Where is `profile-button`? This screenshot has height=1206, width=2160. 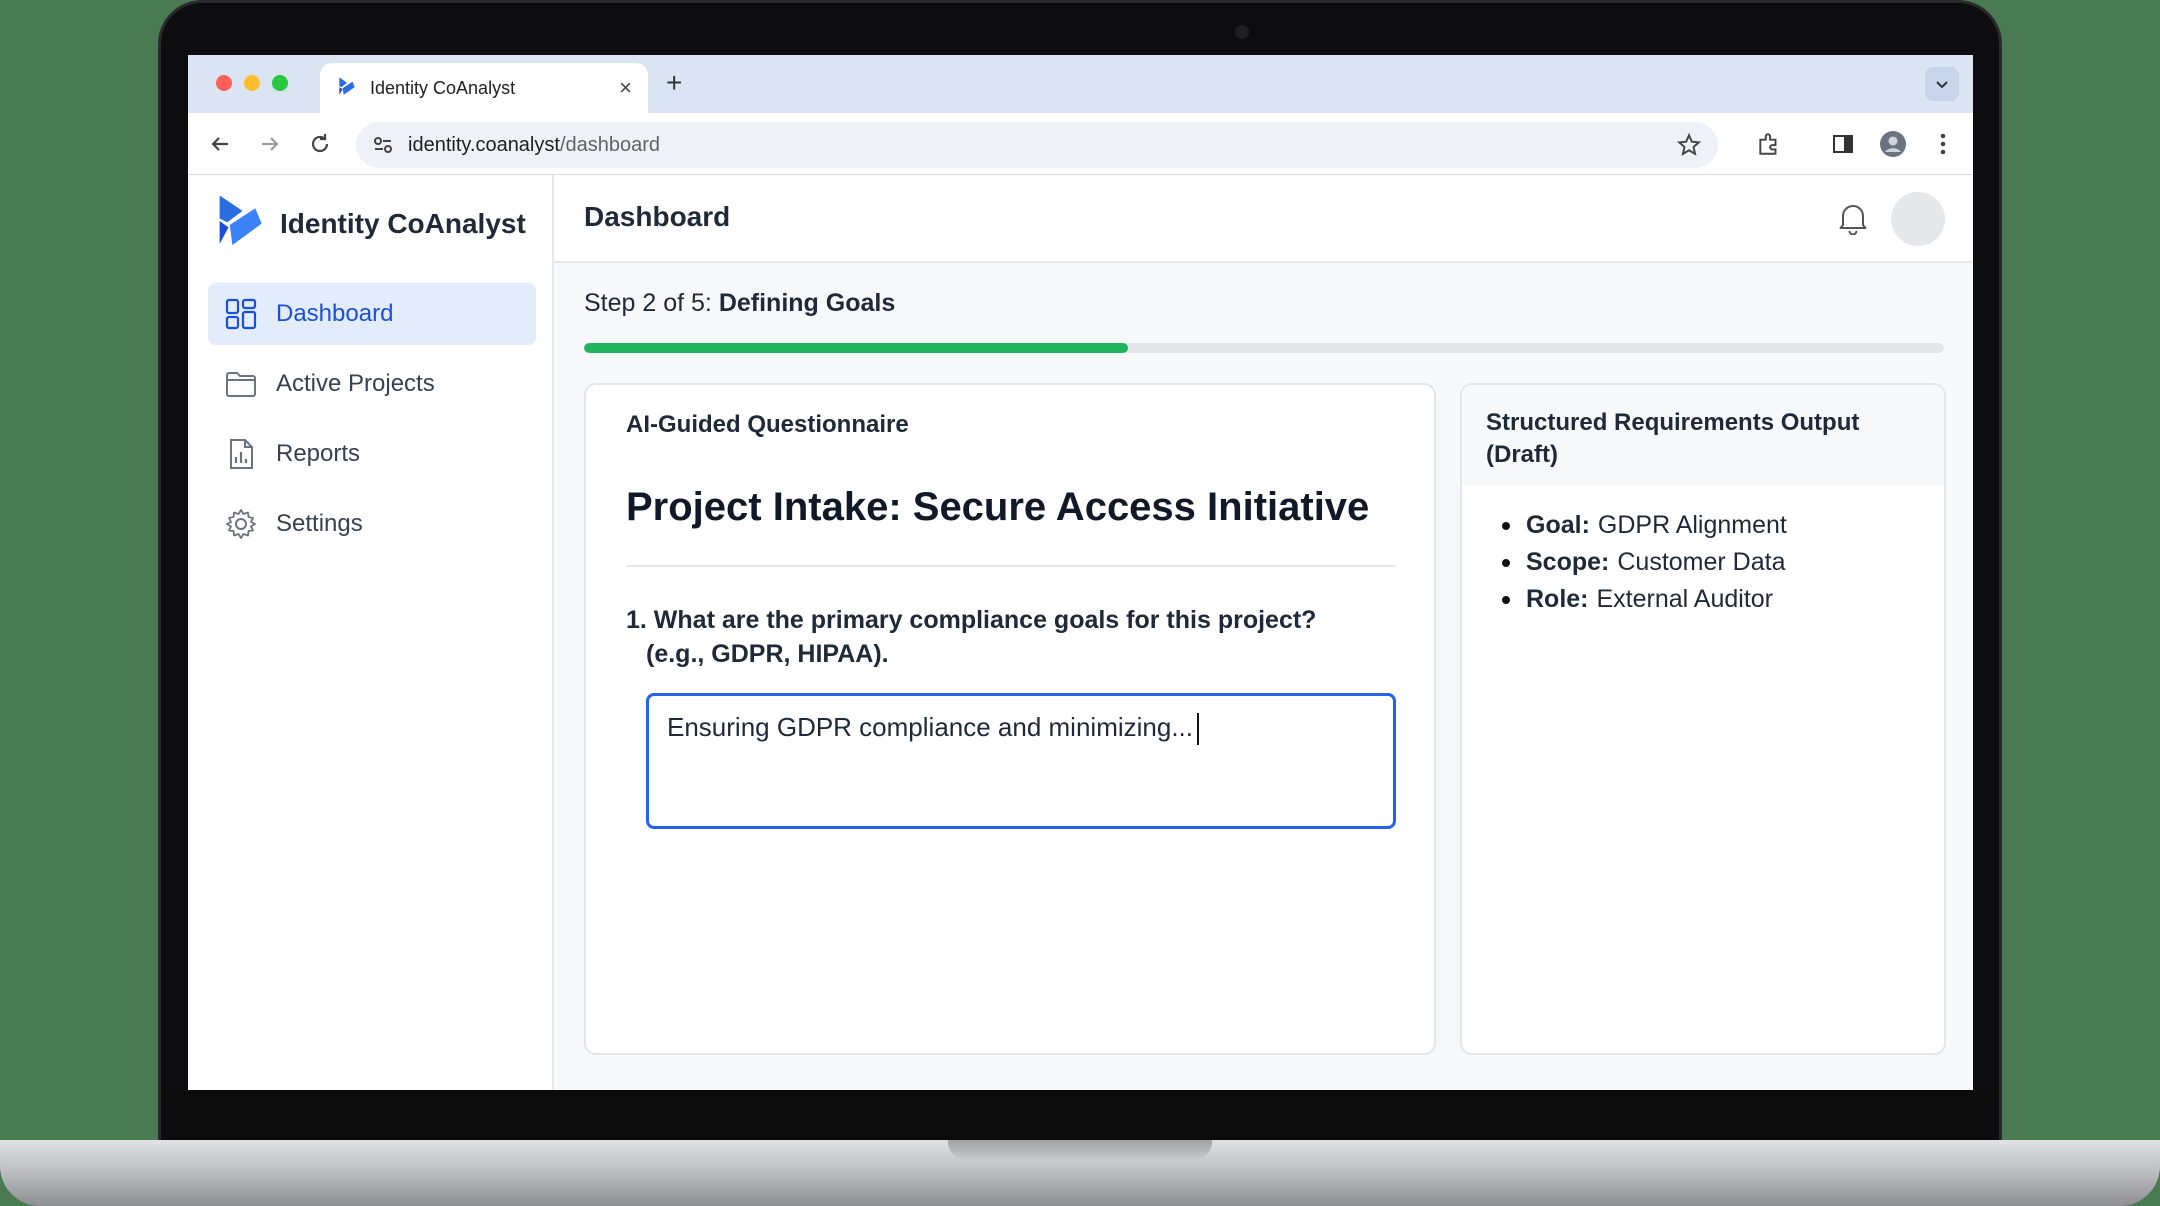 profile-button is located at coordinates (1893, 144).